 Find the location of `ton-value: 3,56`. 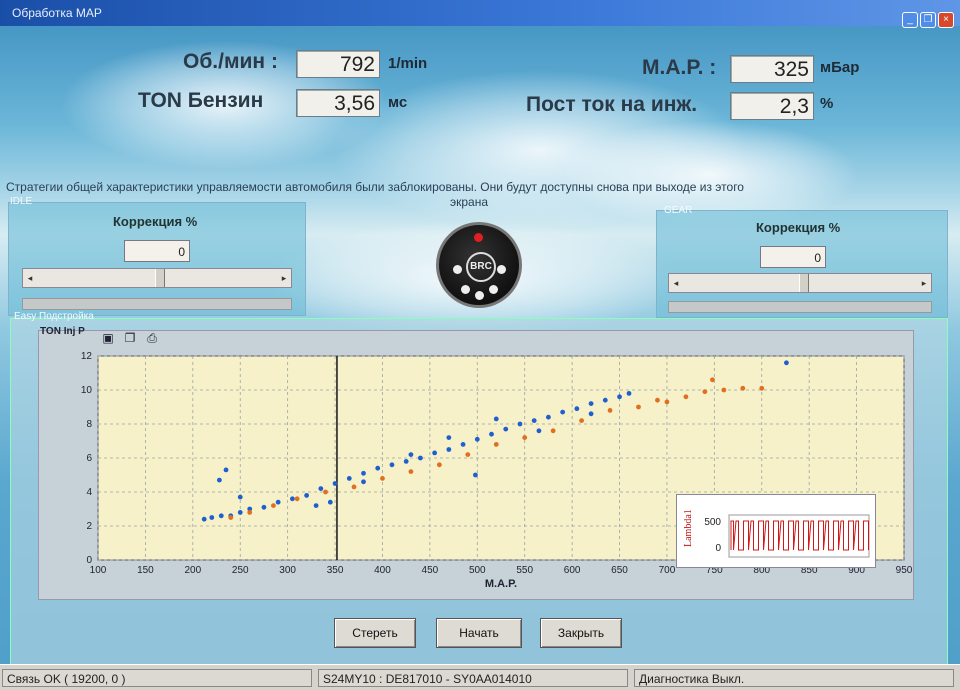

ton-value: 3,56 is located at coordinates (338, 103).